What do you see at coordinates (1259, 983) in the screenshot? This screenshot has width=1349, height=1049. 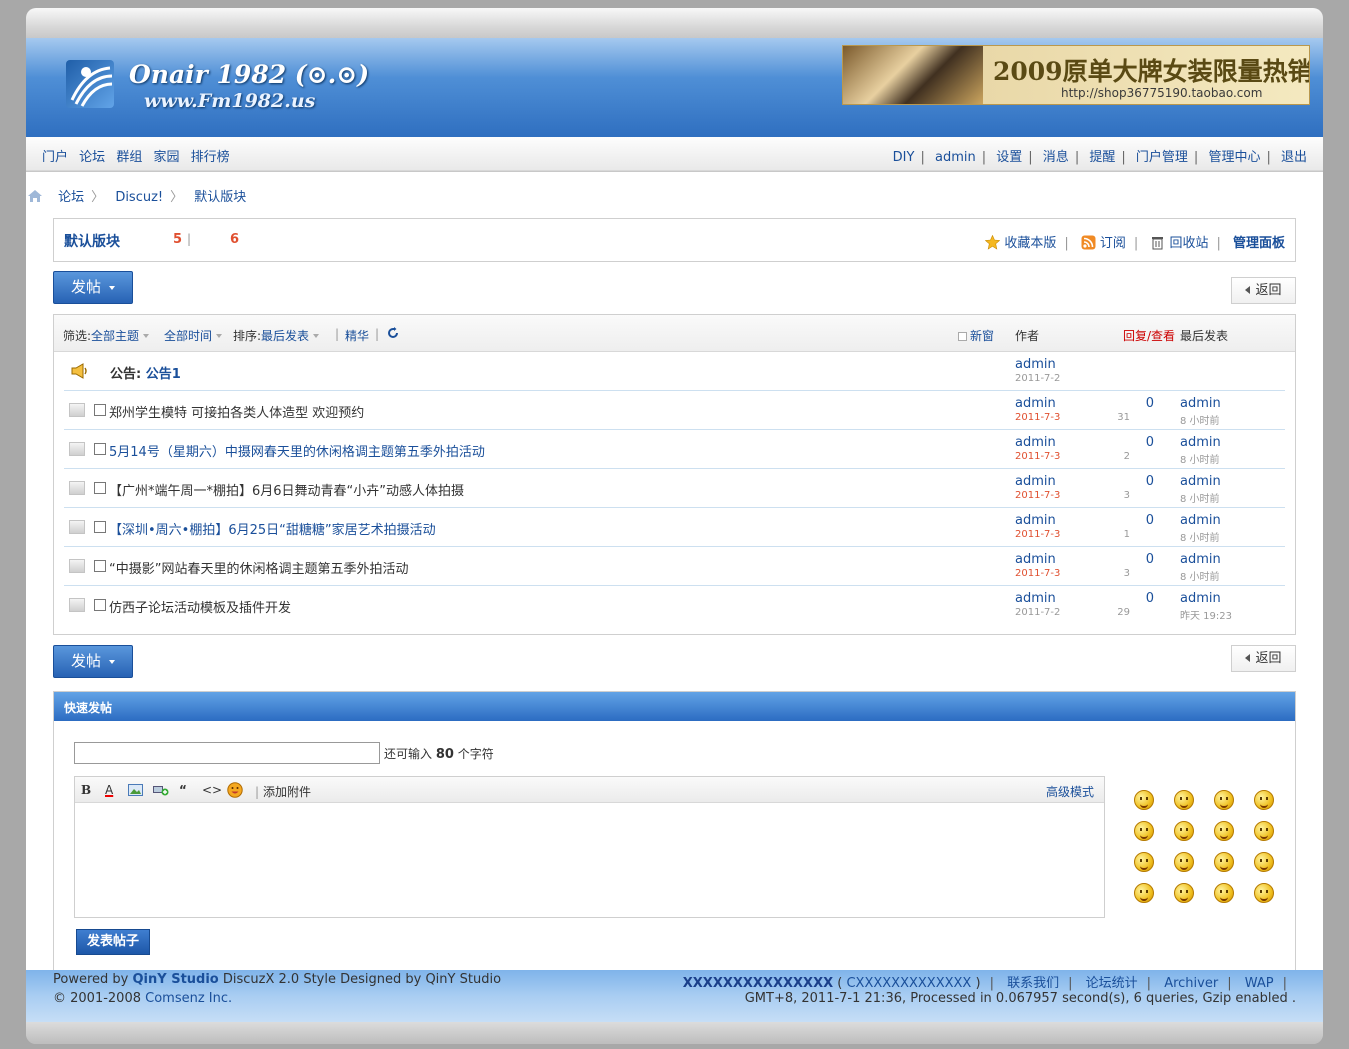 I see `footer-wap: WAP` at bounding box center [1259, 983].